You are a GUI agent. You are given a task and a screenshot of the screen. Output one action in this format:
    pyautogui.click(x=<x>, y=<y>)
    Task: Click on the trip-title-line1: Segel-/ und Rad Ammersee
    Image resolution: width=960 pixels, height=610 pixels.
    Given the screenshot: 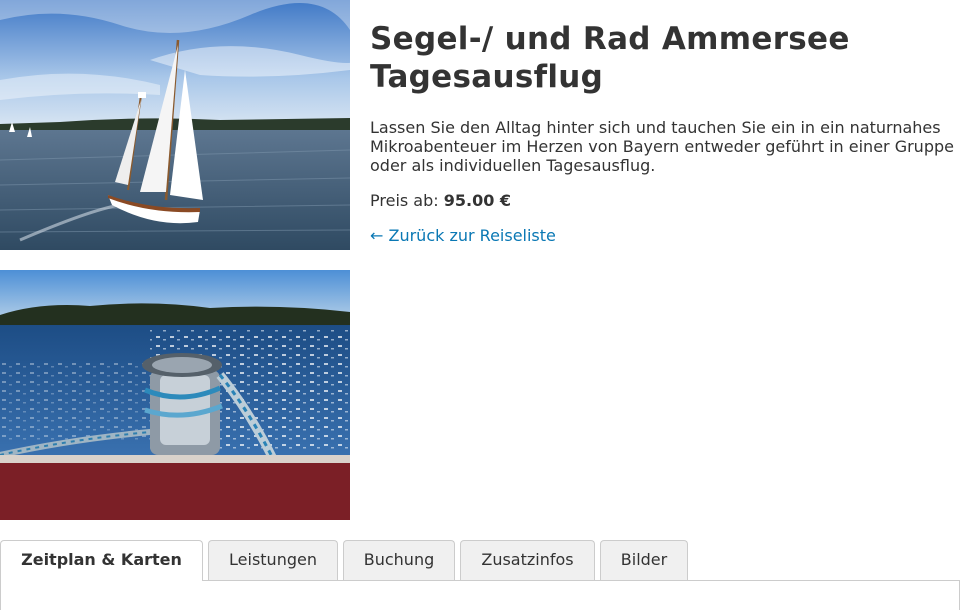 What is the action you would take?
    pyautogui.click(x=610, y=39)
    